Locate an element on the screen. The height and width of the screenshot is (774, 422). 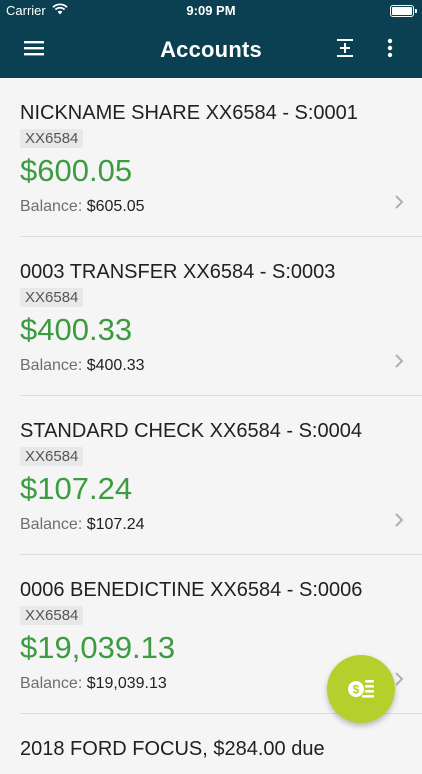
available-amount: $400.33 is located at coordinates (76, 329).